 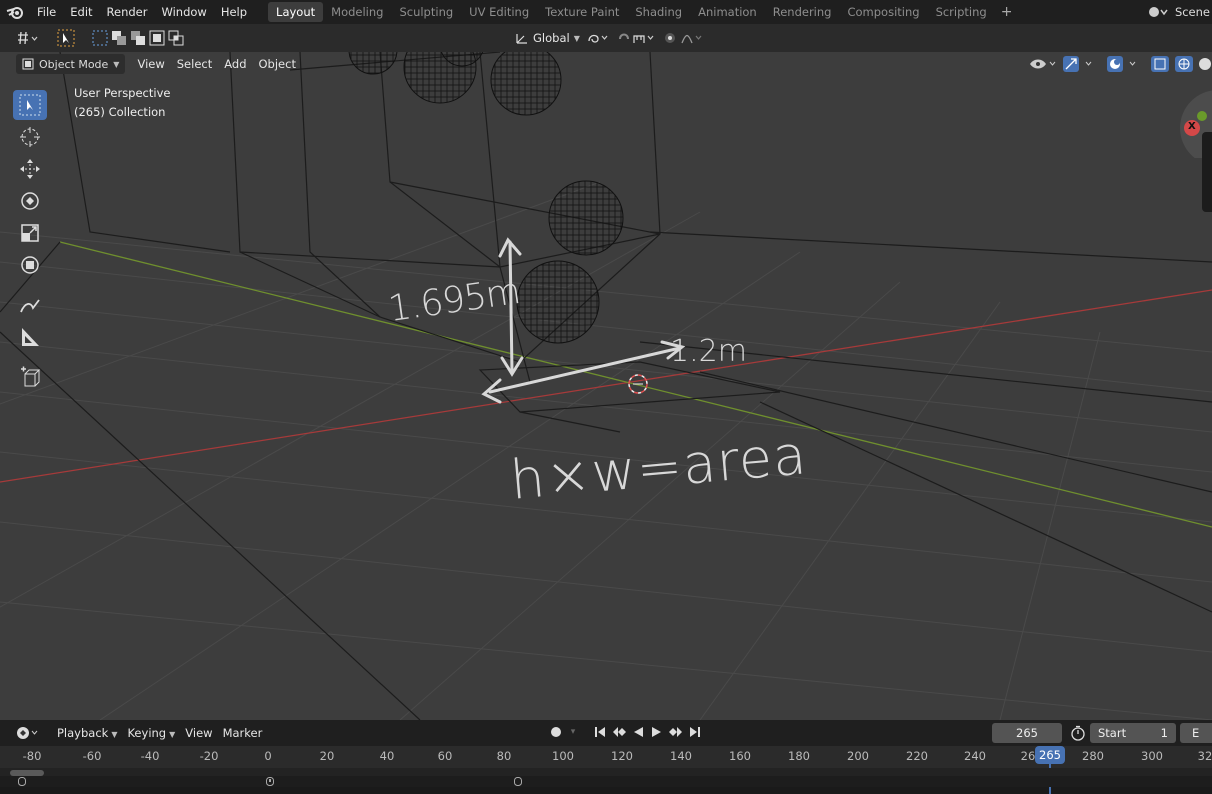 I want to click on tab-rendering: Rendering, so click(x=802, y=12).